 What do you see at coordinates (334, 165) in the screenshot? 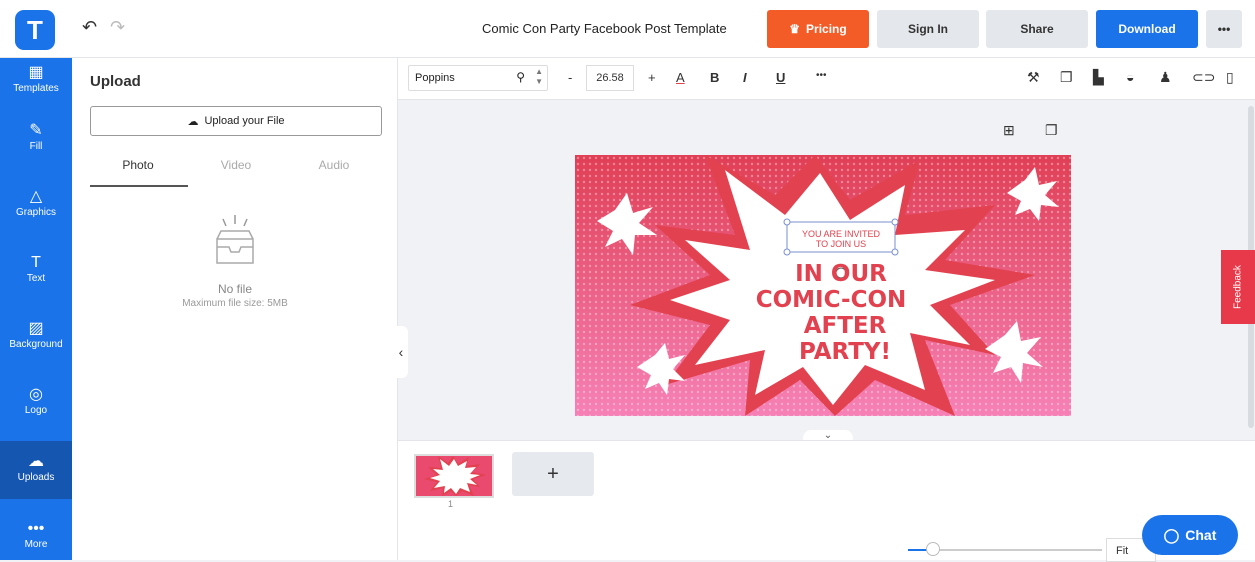
I see `tab-audio: Audio` at bounding box center [334, 165].